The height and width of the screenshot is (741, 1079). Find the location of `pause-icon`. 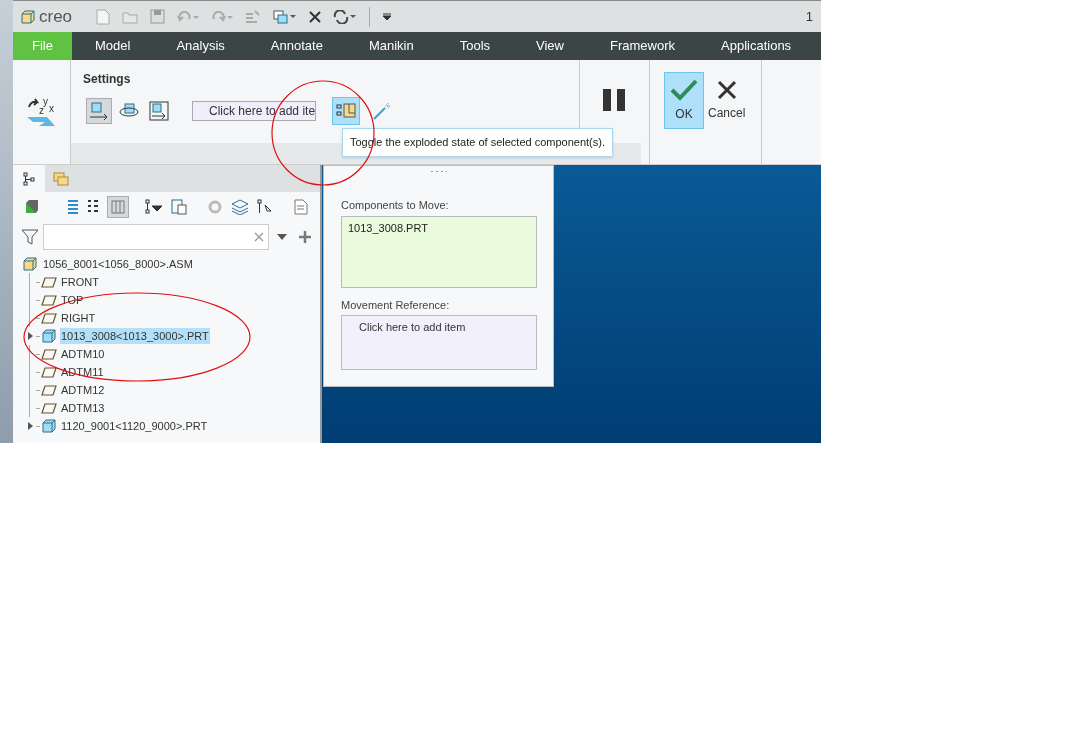

pause-icon is located at coordinates (614, 100).